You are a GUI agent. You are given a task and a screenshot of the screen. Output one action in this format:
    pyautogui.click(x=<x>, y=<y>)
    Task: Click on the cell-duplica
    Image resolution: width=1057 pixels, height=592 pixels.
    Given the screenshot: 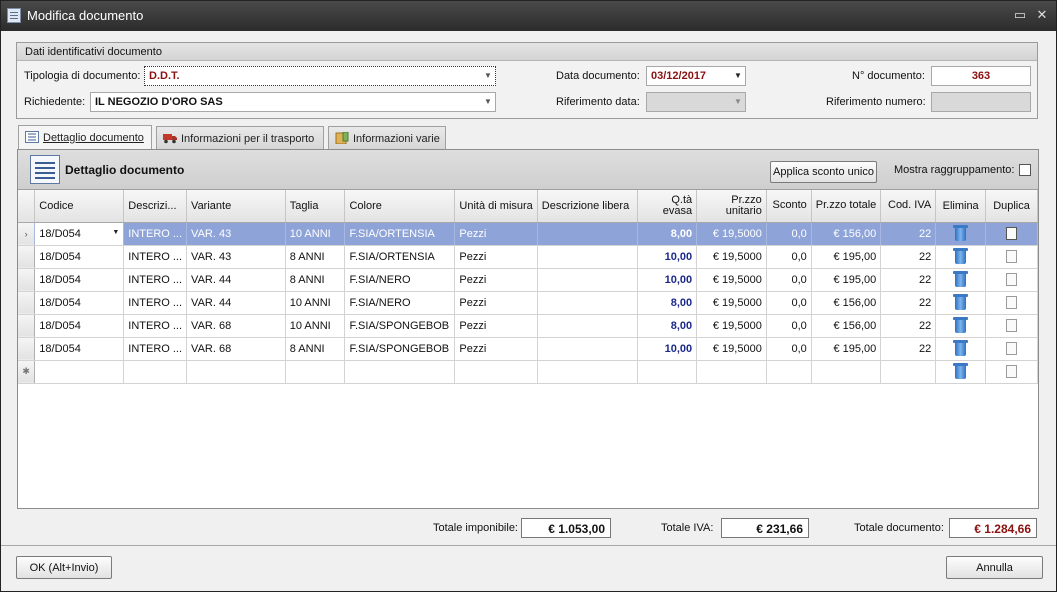 What is the action you would take?
    pyautogui.click(x=1011, y=280)
    